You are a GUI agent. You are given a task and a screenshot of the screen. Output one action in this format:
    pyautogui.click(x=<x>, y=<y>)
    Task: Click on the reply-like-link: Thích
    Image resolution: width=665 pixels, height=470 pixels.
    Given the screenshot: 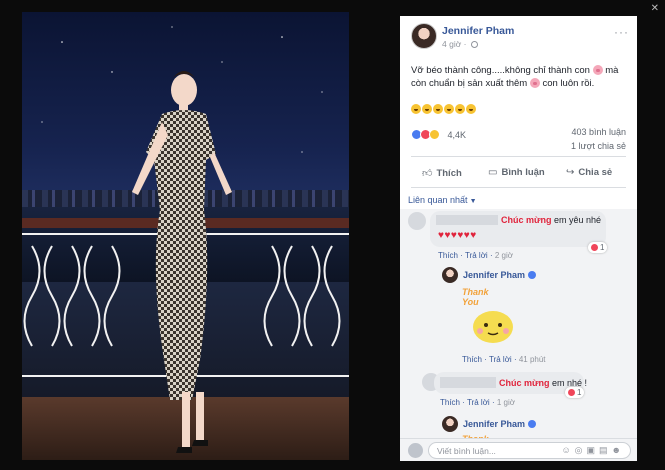 What is the action you would take?
    pyautogui.click(x=472, y=359)
    